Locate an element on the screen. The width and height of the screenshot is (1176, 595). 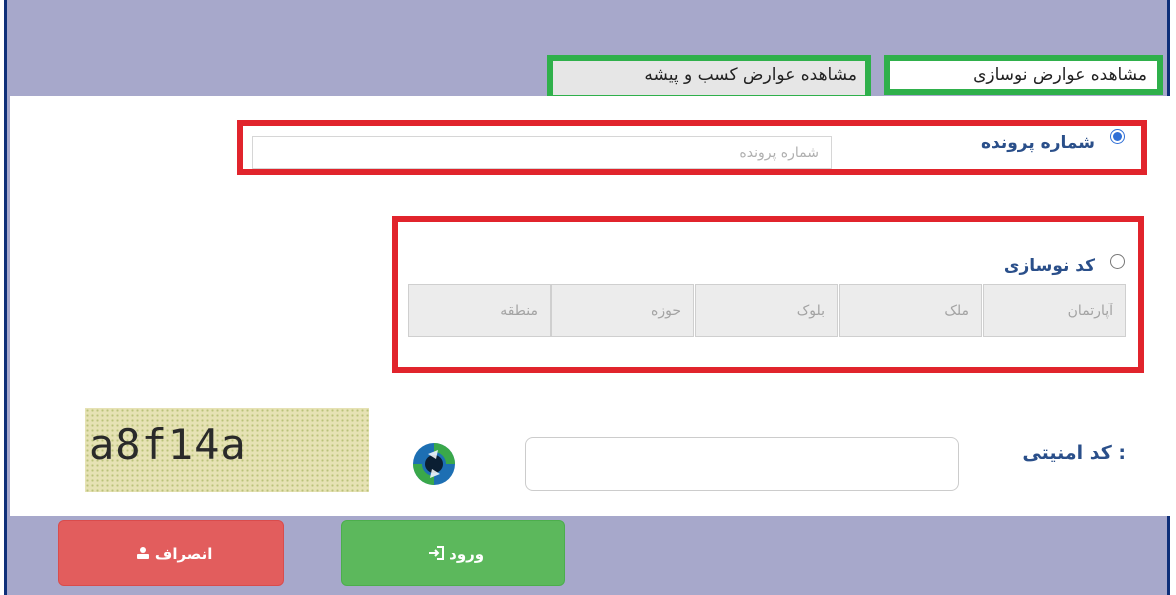
tab-business-fees: مشاهده عوارض کسب و پیشه is located at coordinates (709, 78).